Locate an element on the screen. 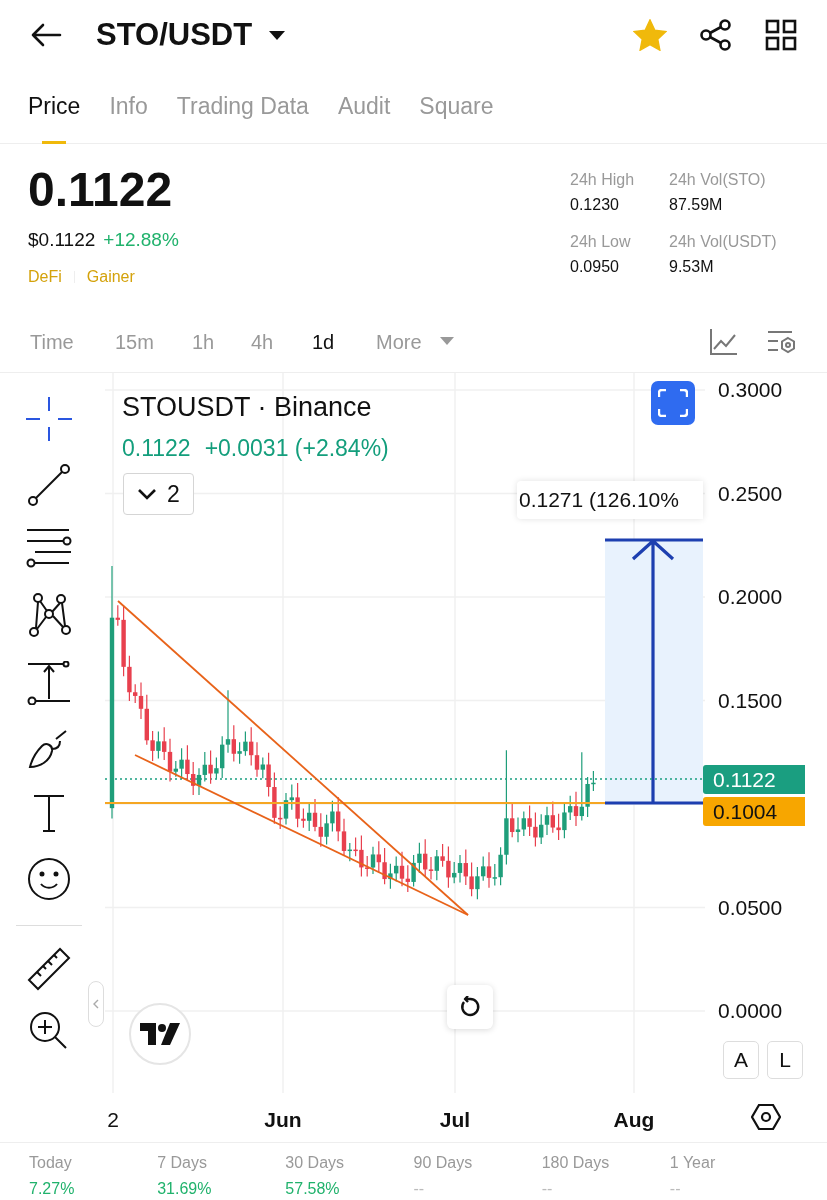 The height and width of the screenshot is (1200, 827). tab: Price is located at coordinates (54, 106).